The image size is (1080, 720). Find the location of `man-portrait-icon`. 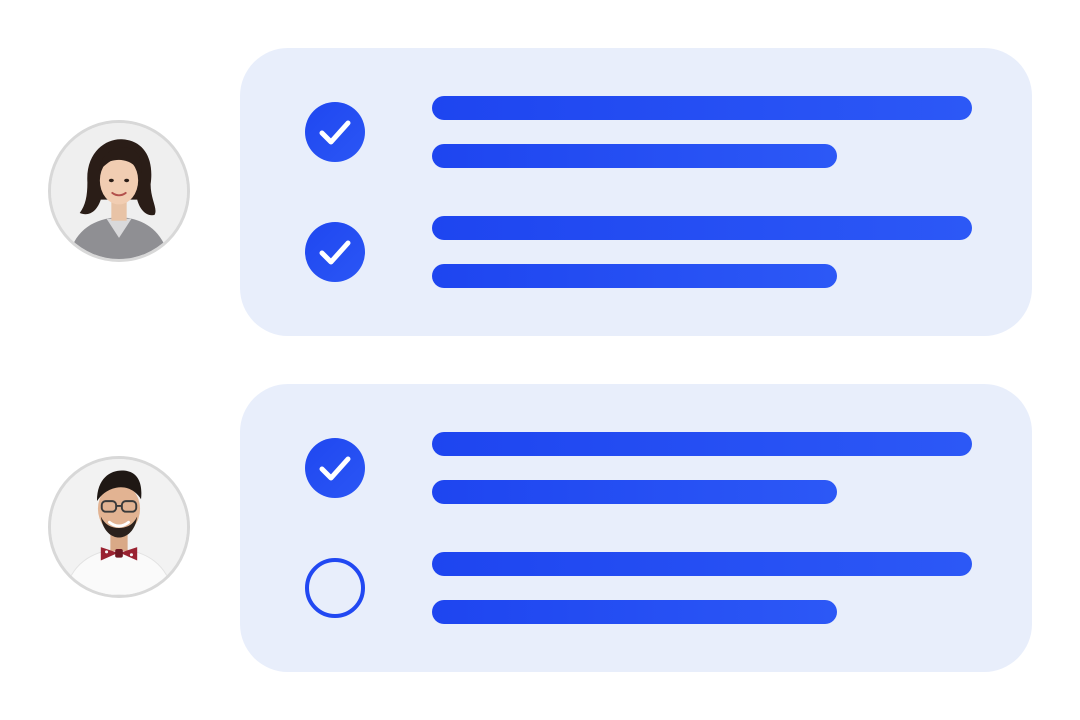

man-portrait-icon is located at coordinates (119, 527).